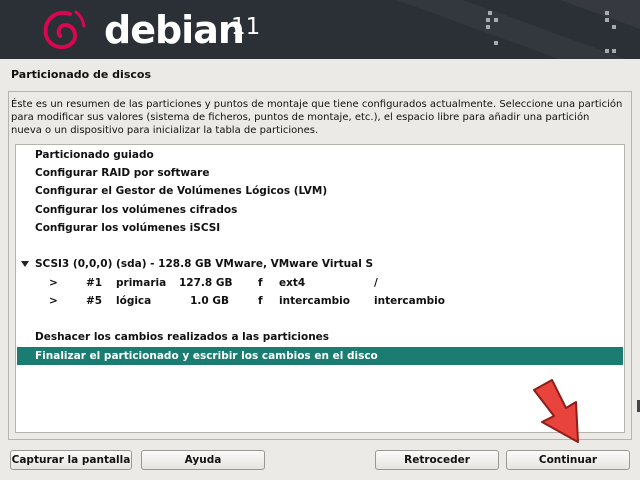  Describe the element at coordinates (568, 460) in the screenshot. I see `continue-button: Continuar` at that location.